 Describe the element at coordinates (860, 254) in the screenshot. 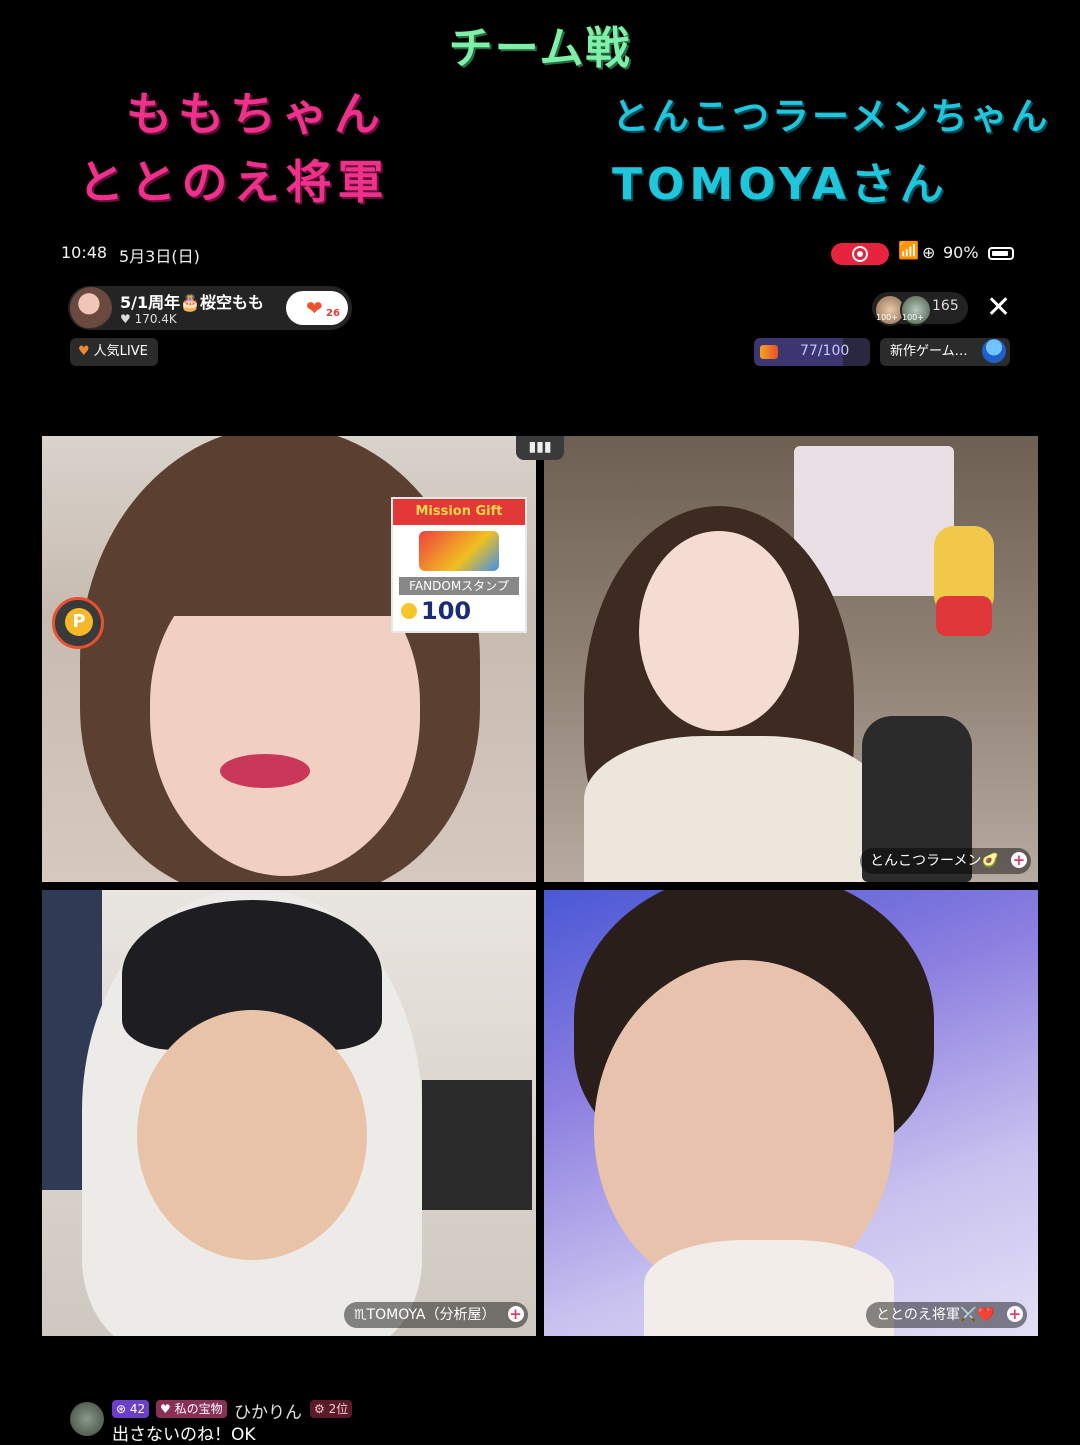

I see `screen-record-icon` at that location.